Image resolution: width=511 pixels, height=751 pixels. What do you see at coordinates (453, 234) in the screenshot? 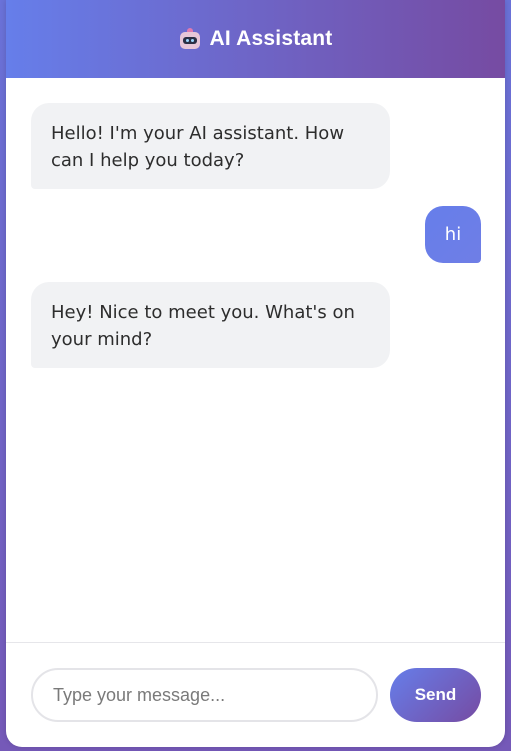
I see `user-message: hi` at bounding box center [453, 234].